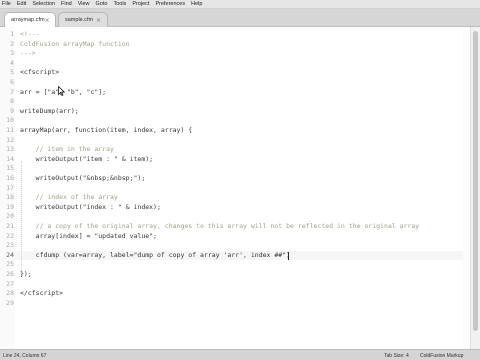 The image size is (480, 360). What do you see at coordinates (441, 356) in the screenshot?
I see `syntax-mode: ColdFusion Markup` at bounding box center [441, 356].